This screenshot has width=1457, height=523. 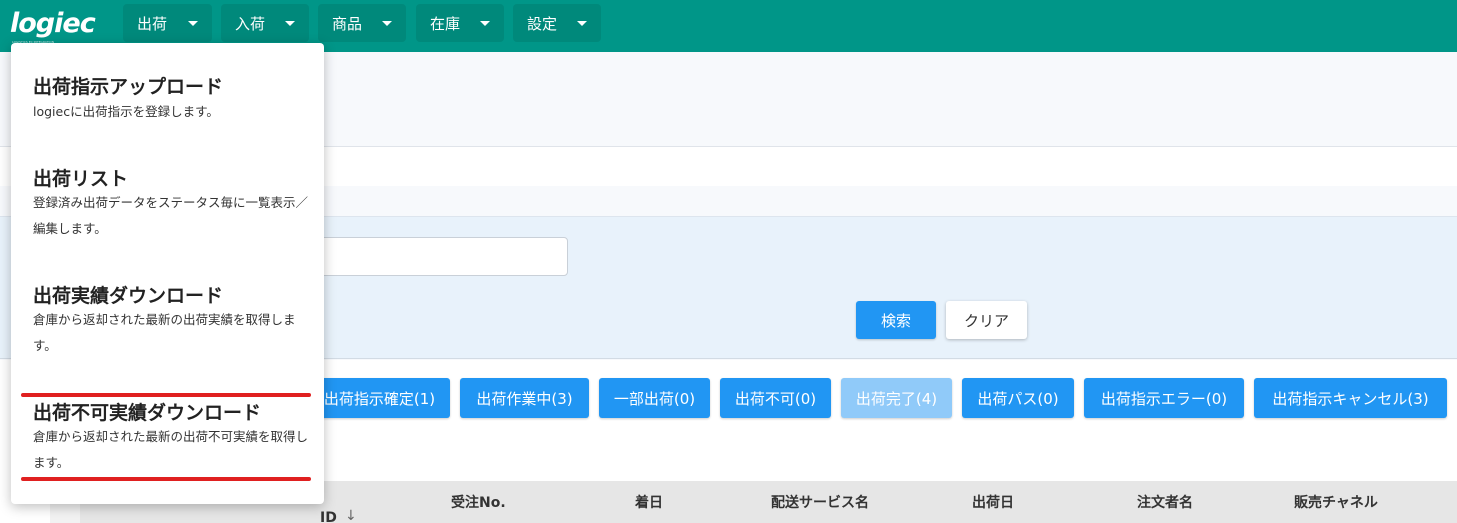 I want to click on nav-settings: 設定, so click(x=557, y=23).